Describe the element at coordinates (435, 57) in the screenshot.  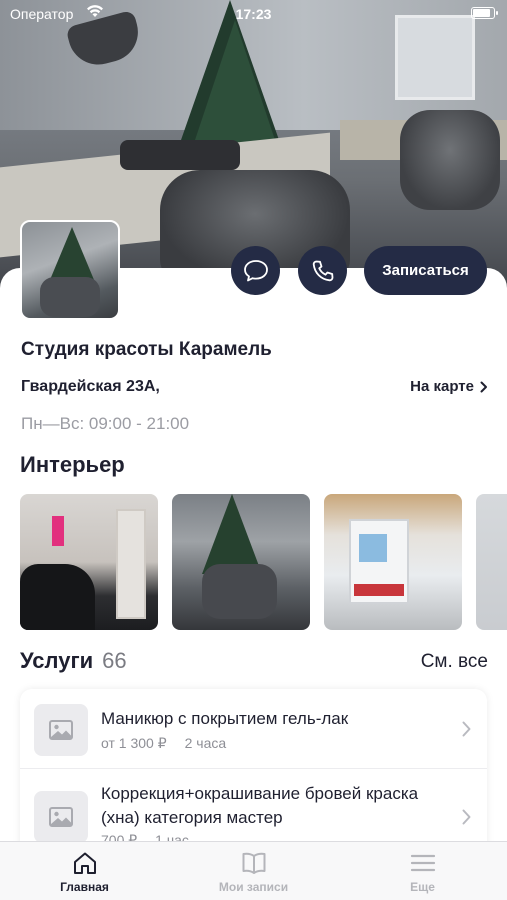
I see `hero-window` at that location.